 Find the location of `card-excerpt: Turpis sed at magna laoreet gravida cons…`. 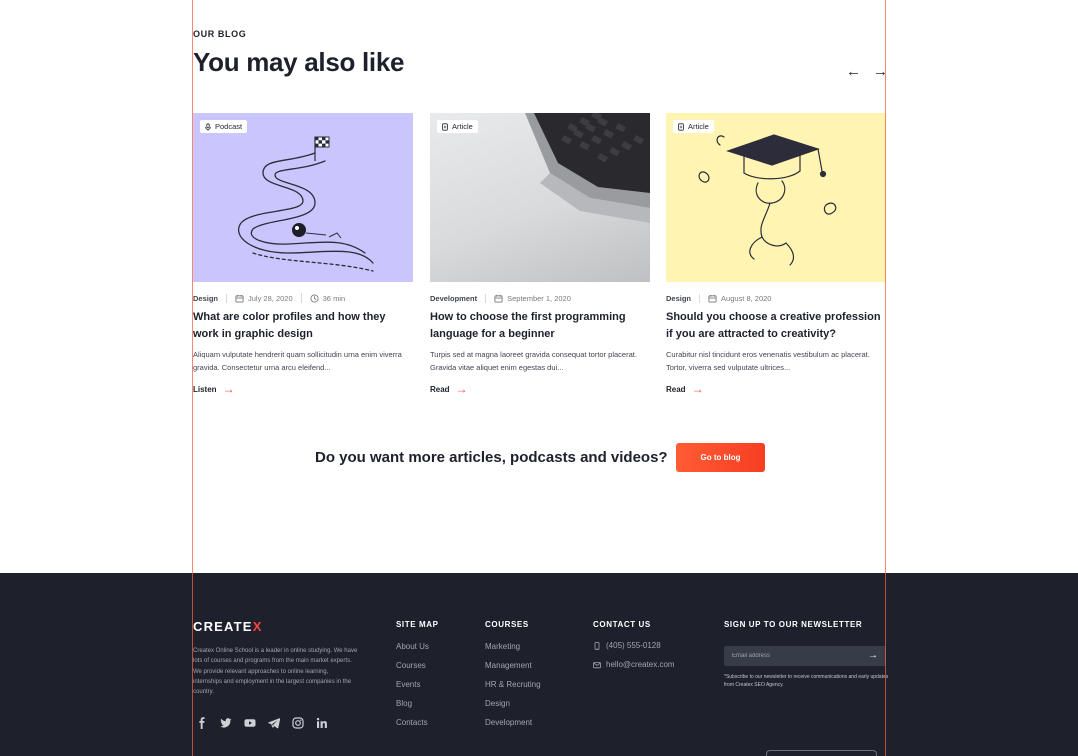

card-excerpt: Turpis sed at magna laoreet gravida cons… is located at coordinates (533, 361).